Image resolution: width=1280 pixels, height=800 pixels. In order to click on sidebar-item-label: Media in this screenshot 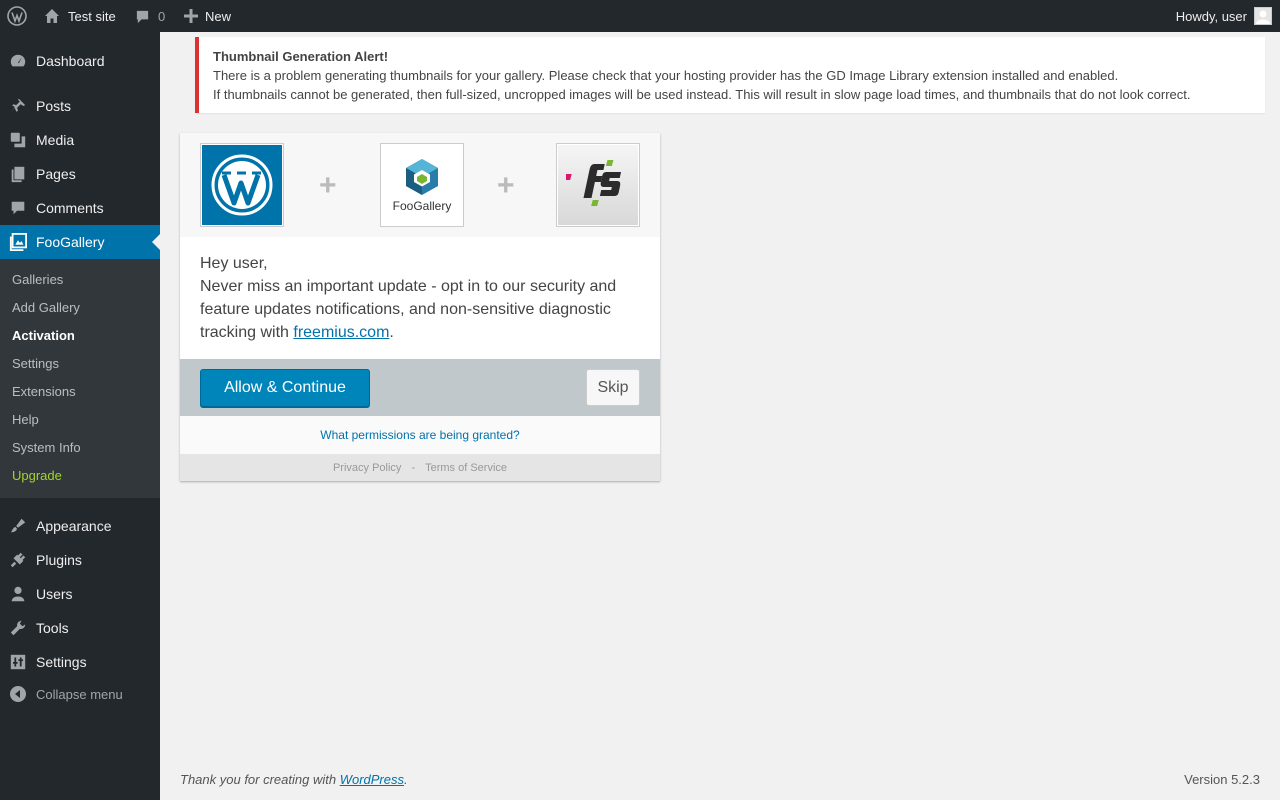, I will do `click(55, 140)`.